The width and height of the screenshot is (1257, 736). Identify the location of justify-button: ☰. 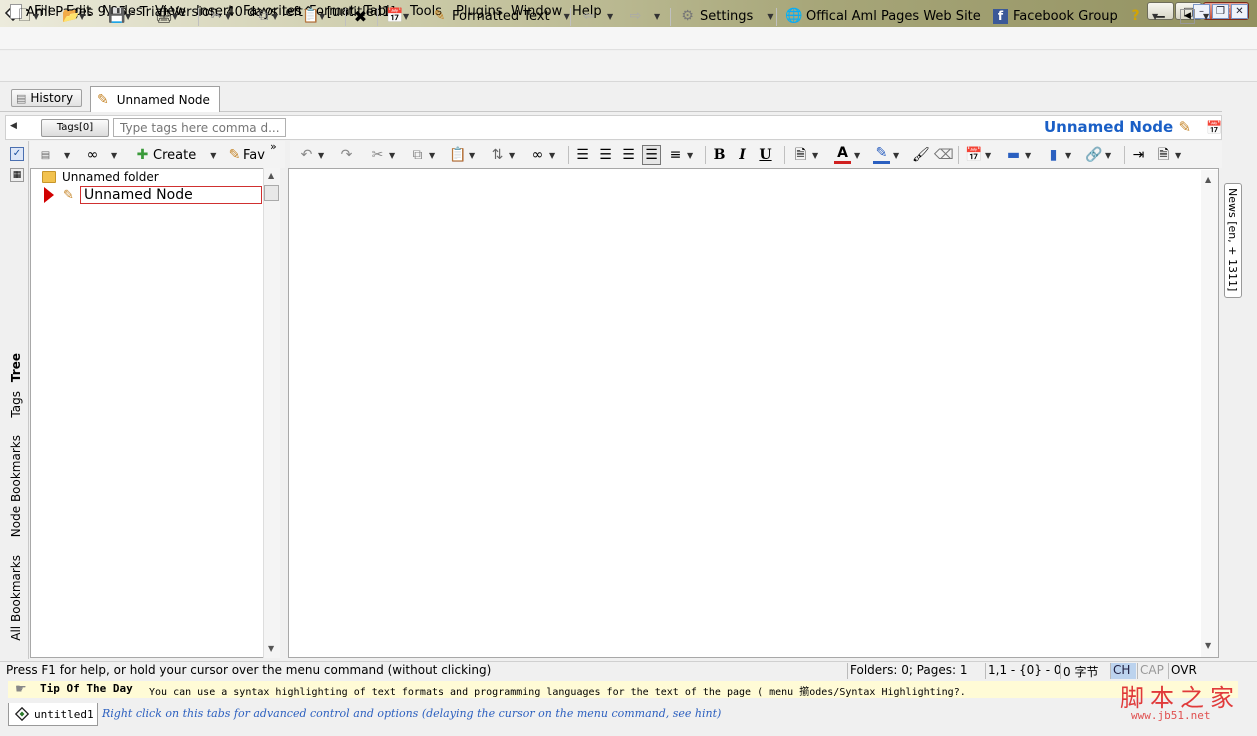
(651, 155).